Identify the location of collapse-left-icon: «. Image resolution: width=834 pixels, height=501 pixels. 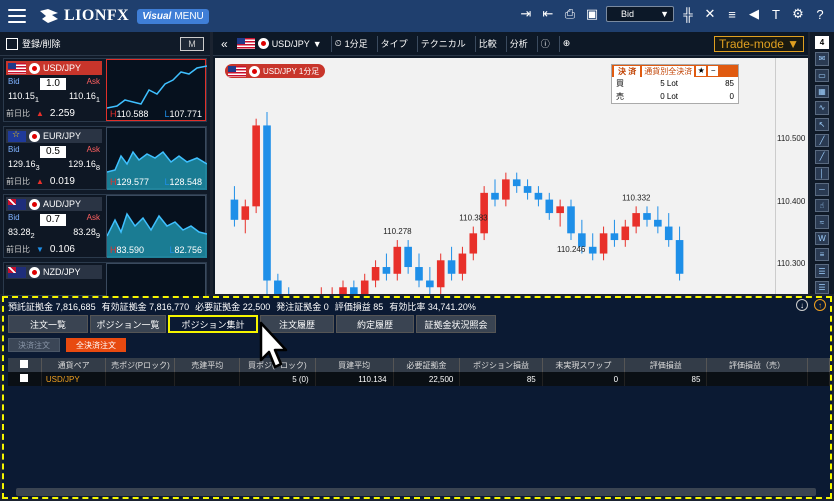
(224, 44).